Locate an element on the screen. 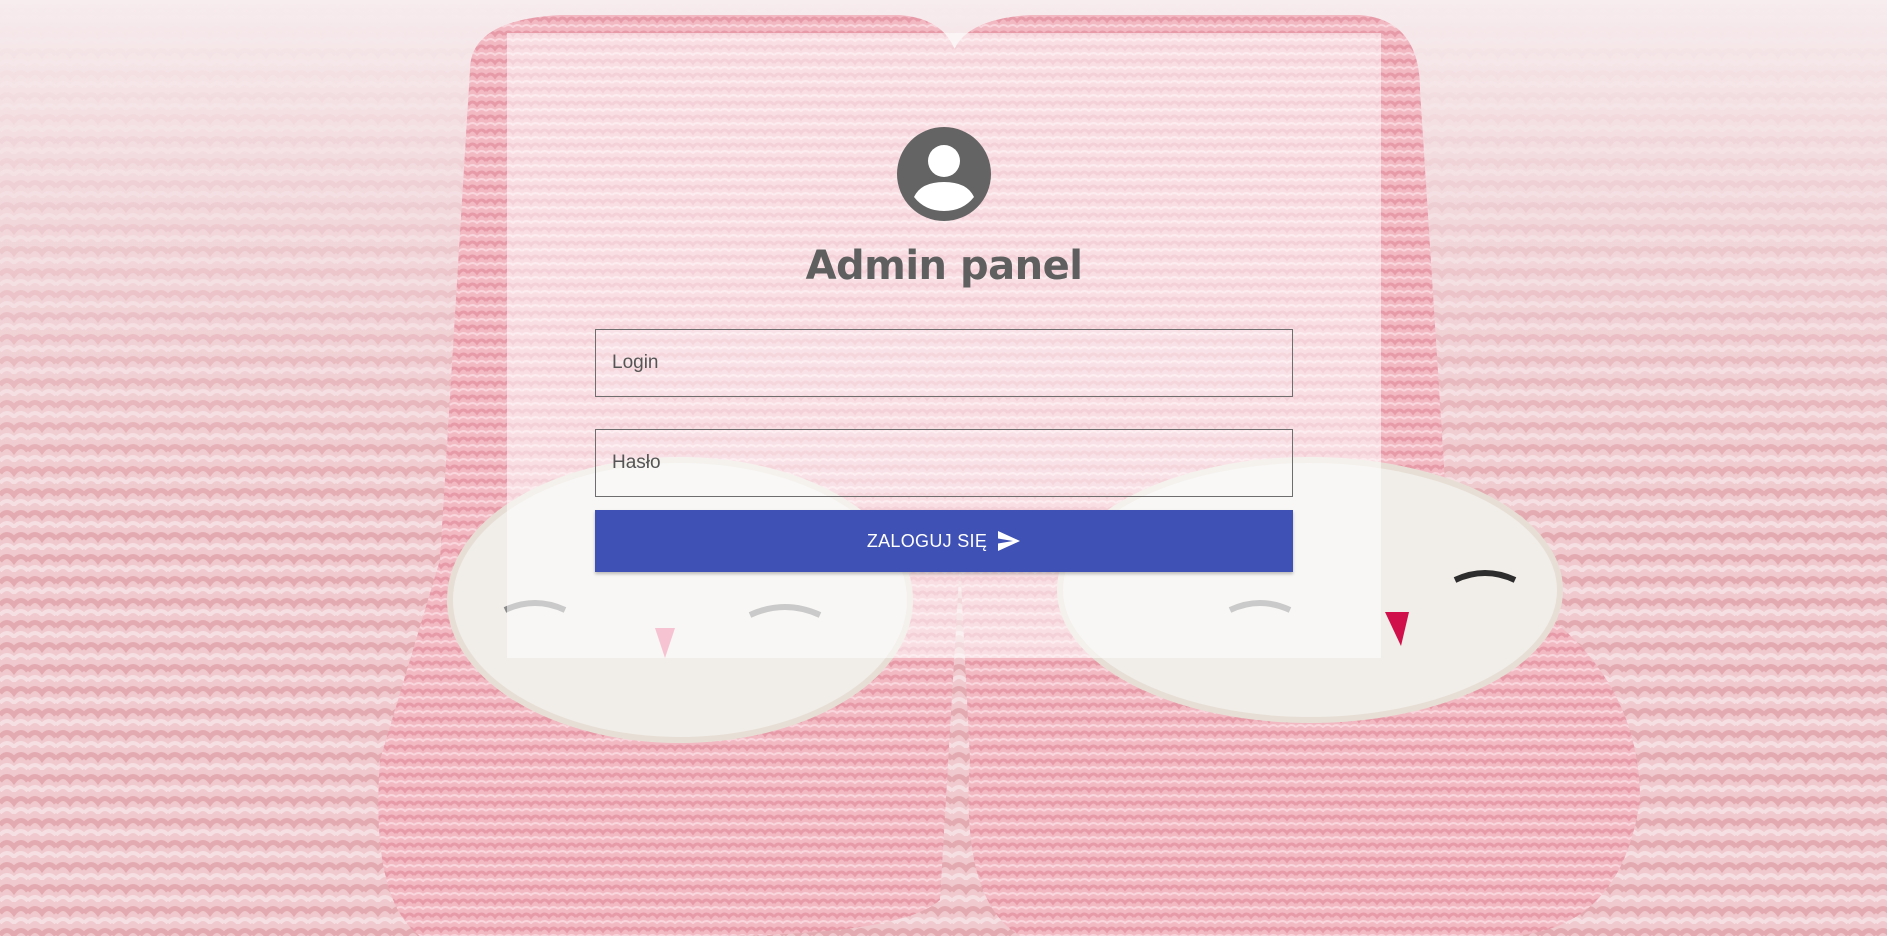  send-icon is located at coordinates (1009, 541).